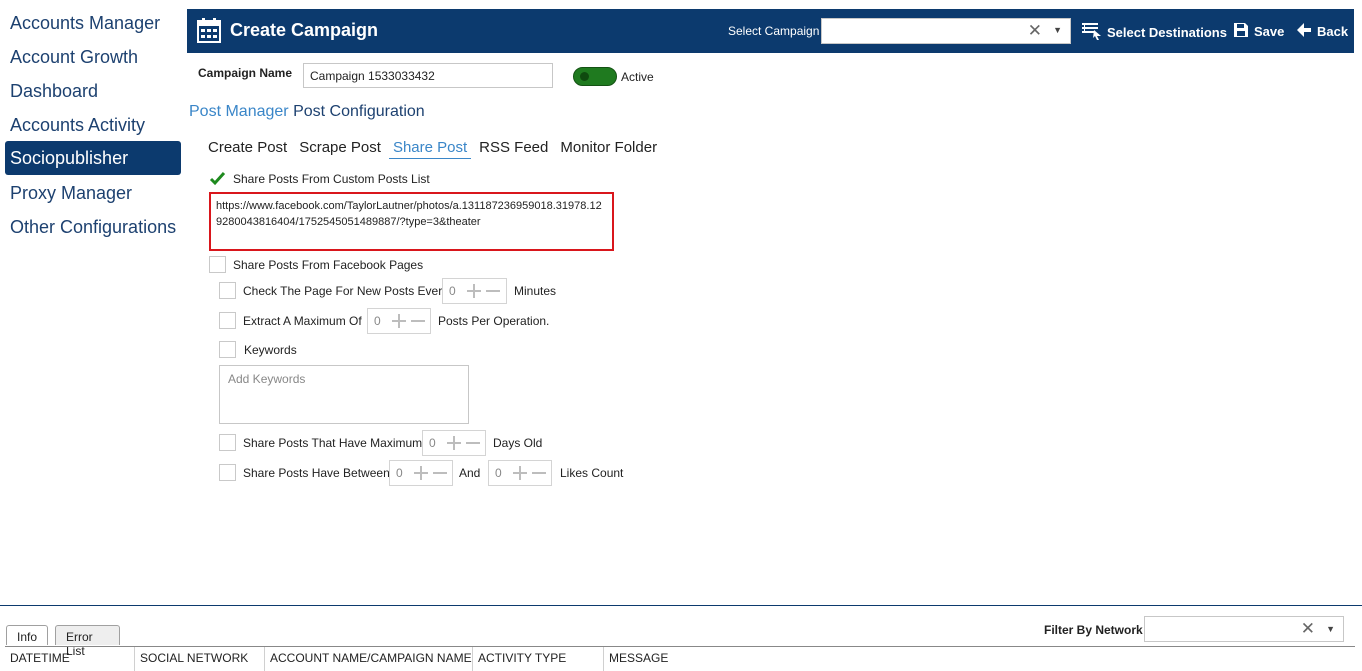 Image resolution: width=1362 pixels, height=671 pixels. I want to click on tab-monitor-folder: Monitor Folder, so click(608, 149).